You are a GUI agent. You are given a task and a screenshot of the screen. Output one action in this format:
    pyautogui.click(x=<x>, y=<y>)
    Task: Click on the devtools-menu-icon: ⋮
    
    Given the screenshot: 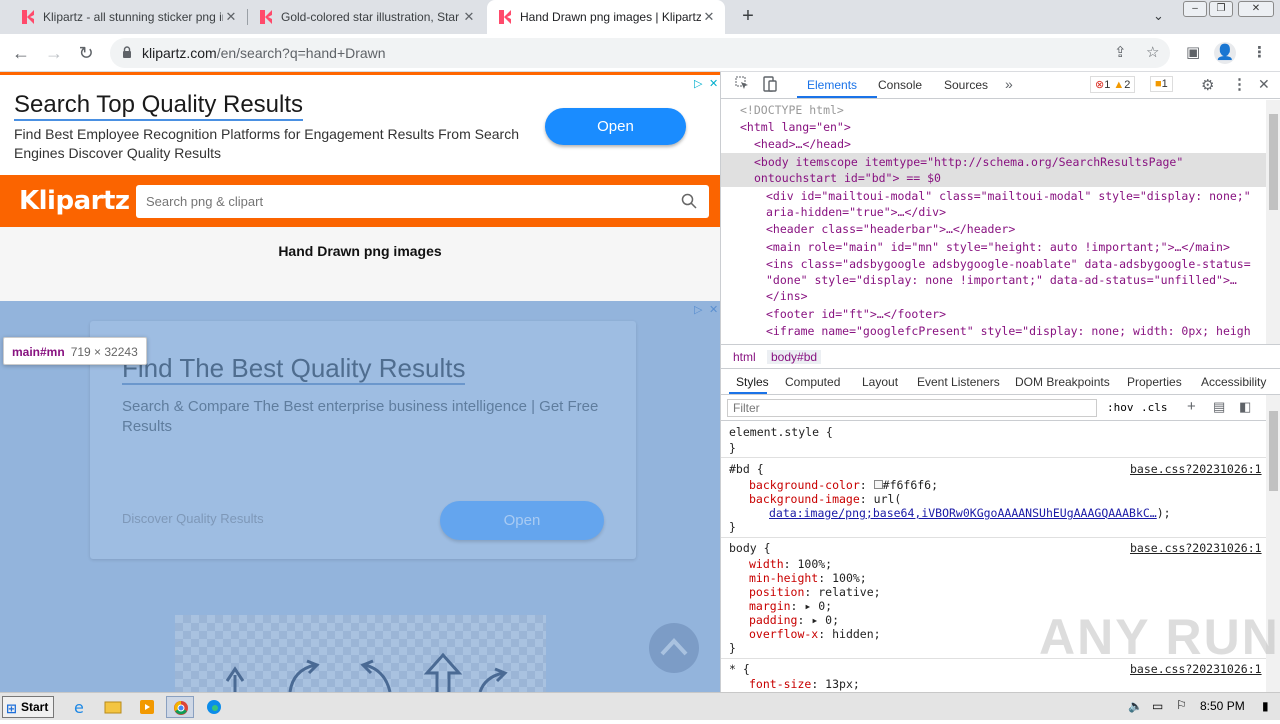 What is the action you would take?
    pyautogui.click(x=1239, y=84)
    